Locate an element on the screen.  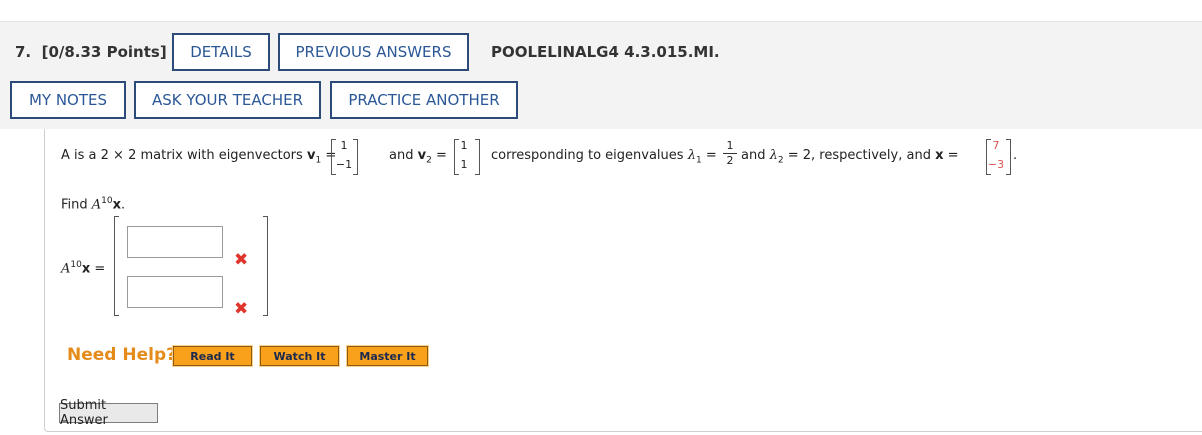
previous-answers-button: PREVIOUS ANSWERS is located at coordinates (373, 52).